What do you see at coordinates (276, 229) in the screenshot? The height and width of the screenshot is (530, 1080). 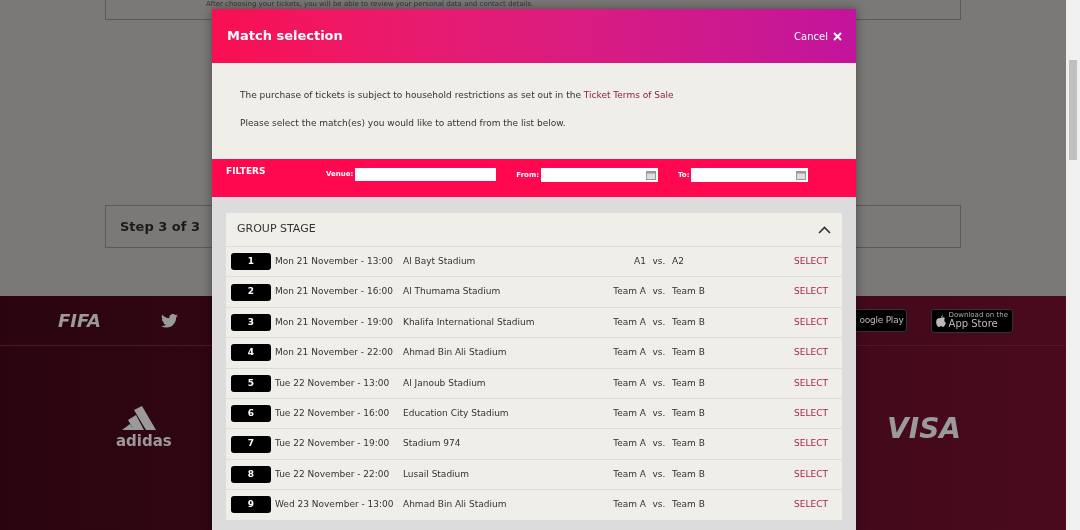 I see `group-title: GROUP STAGE` at bounding box center [276, 229].